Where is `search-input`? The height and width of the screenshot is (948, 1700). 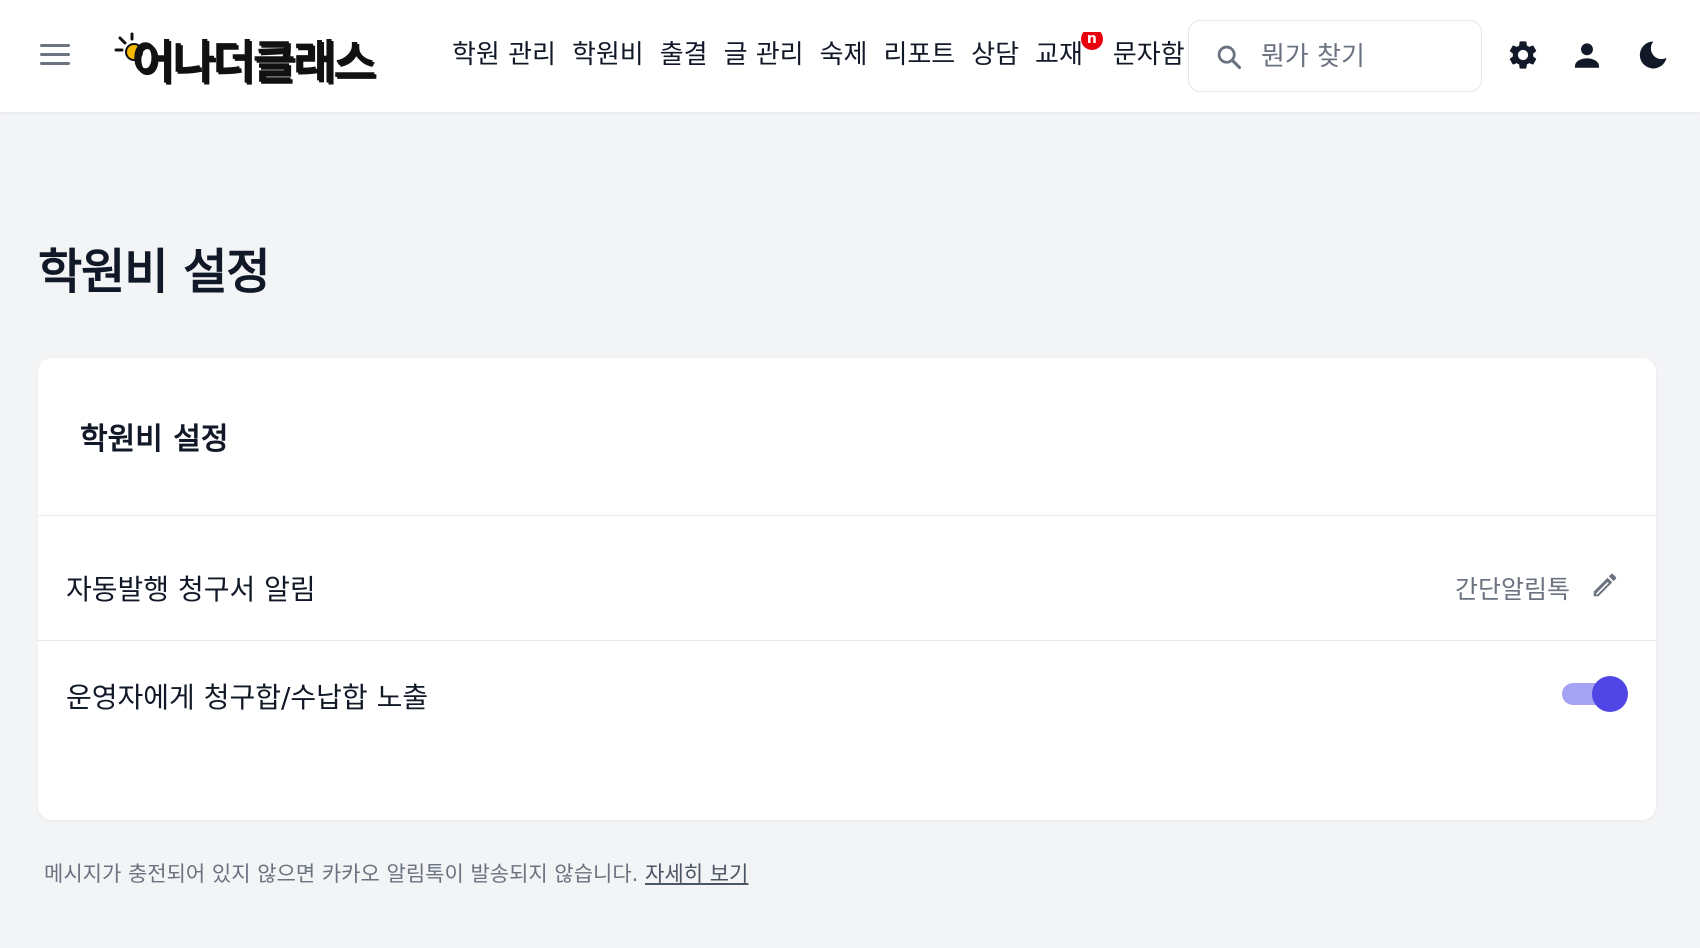
search-input is located at coordinates (1366, 57).